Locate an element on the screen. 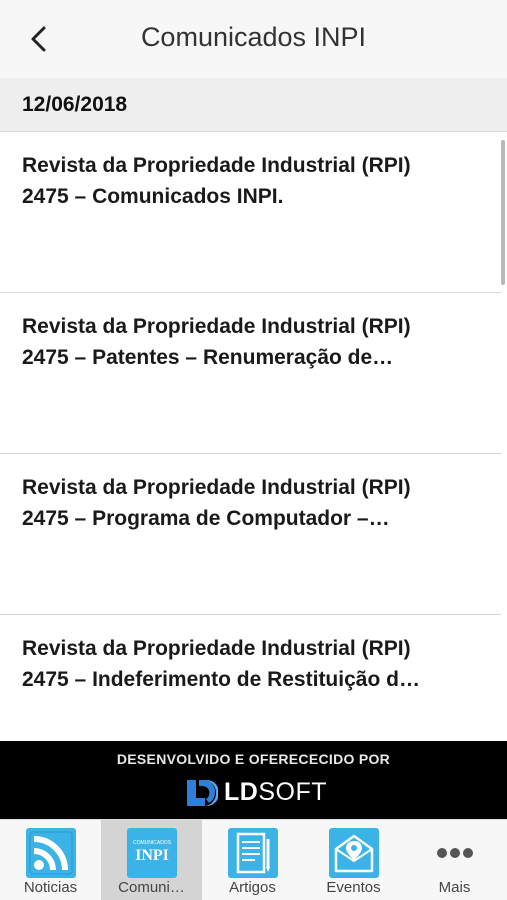 The image size is (507, 900). document-icon is located at coordinates (253, 853).